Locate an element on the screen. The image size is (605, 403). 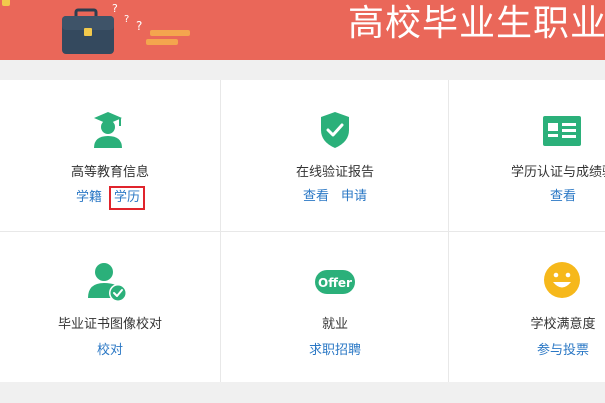
link-job-search: 求职招聘 is located at coordinates (335, 350).